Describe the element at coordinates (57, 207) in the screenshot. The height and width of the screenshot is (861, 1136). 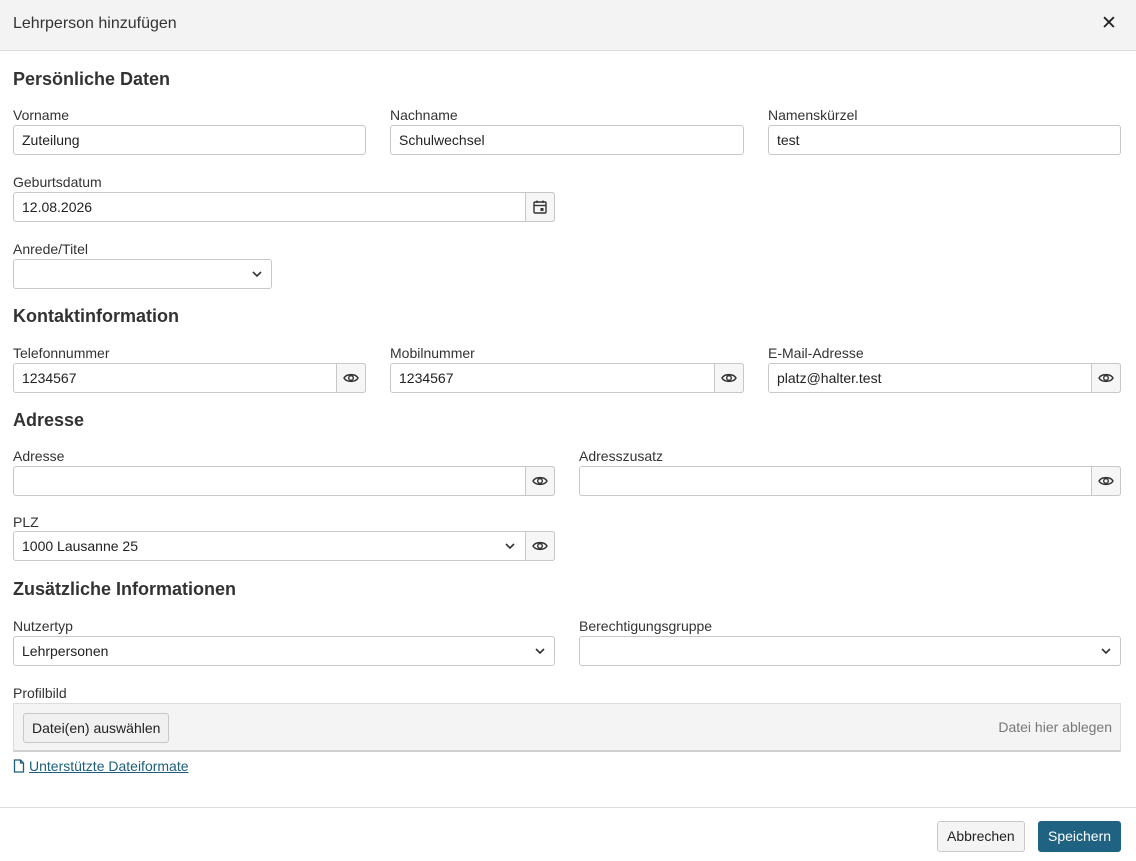
I see `geburtsdatum-value: 12.08.2026` at that location.